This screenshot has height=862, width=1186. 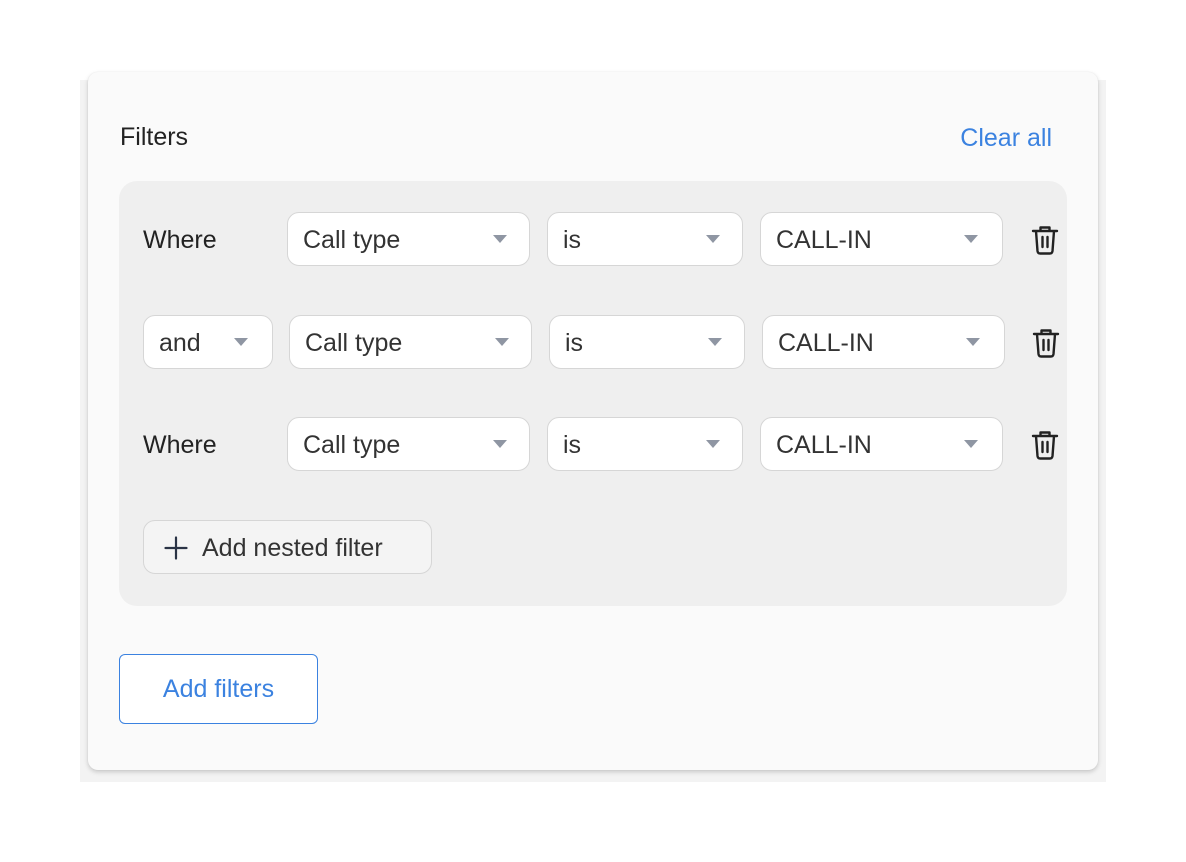 I want to click on add-nested-filter-button: Add nested filter, so click(x=287, y=547).